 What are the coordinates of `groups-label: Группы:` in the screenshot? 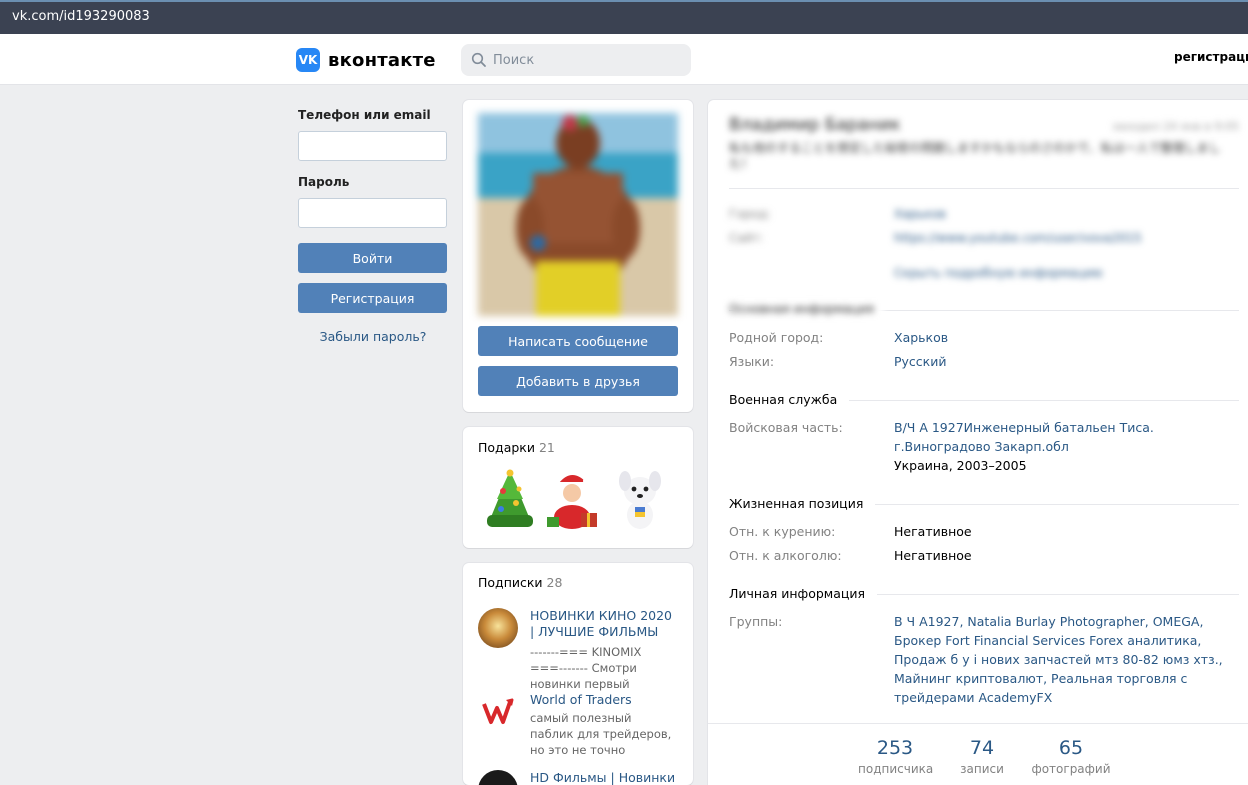 It's located at (756, 621).